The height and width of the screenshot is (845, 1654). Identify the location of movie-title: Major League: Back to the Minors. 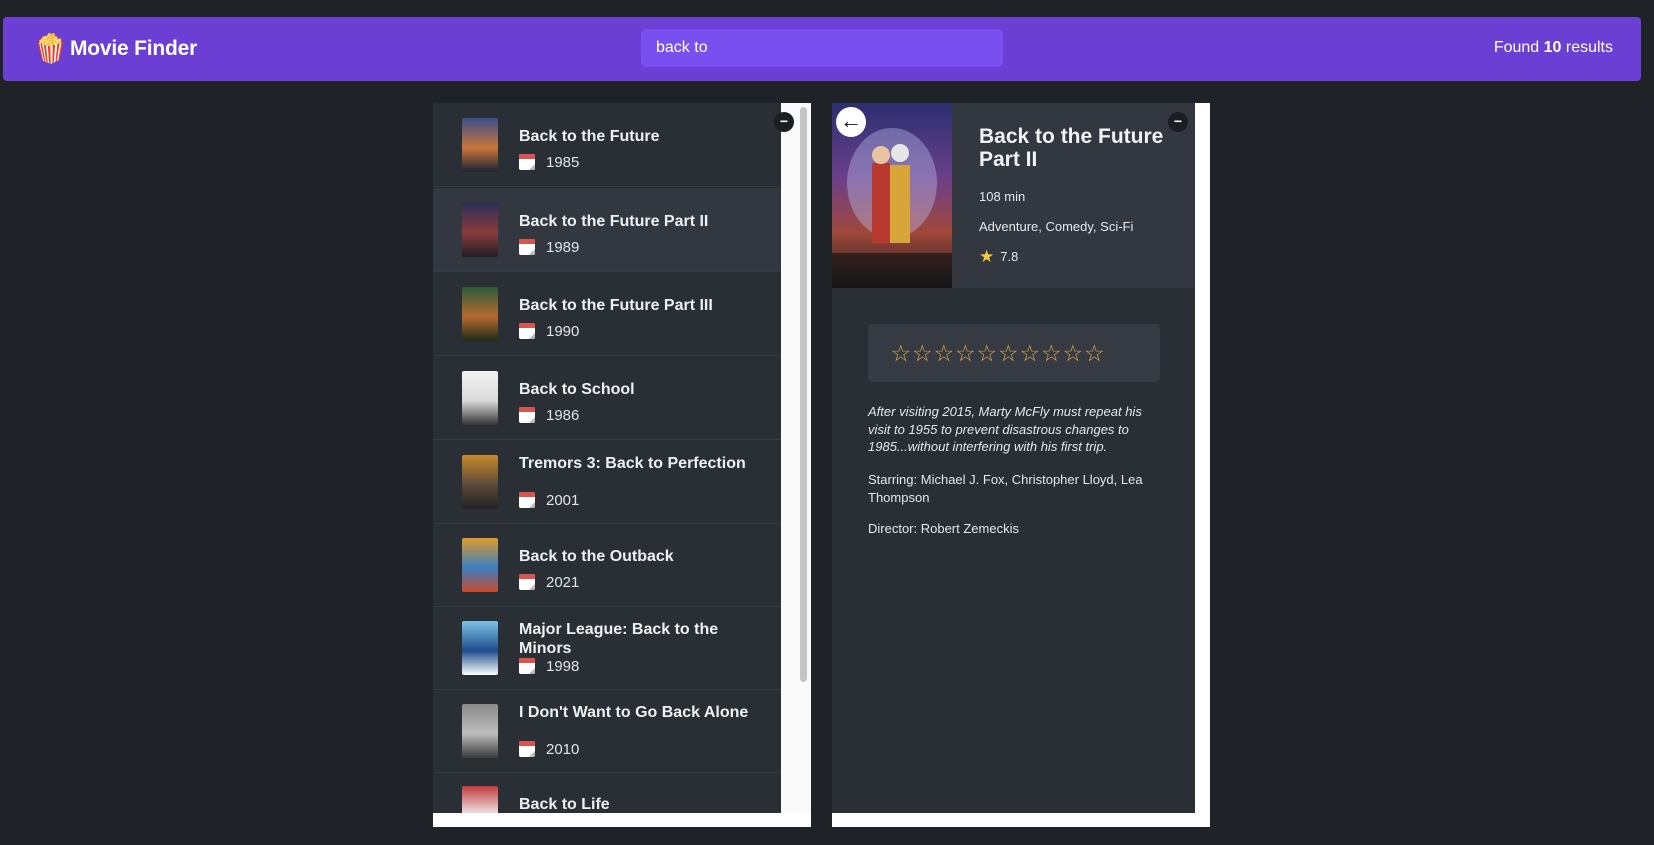
(619, 639).